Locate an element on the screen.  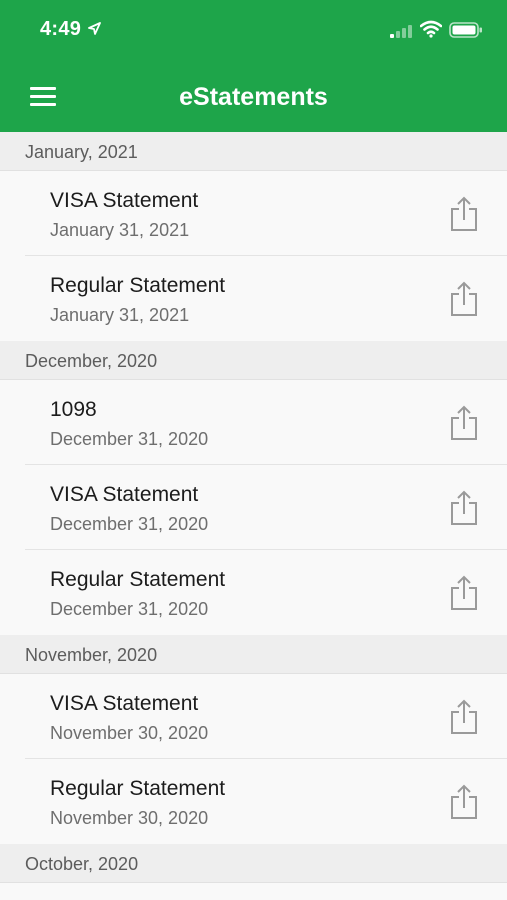
page-title: eStatements is located at coordinates (253, 97).